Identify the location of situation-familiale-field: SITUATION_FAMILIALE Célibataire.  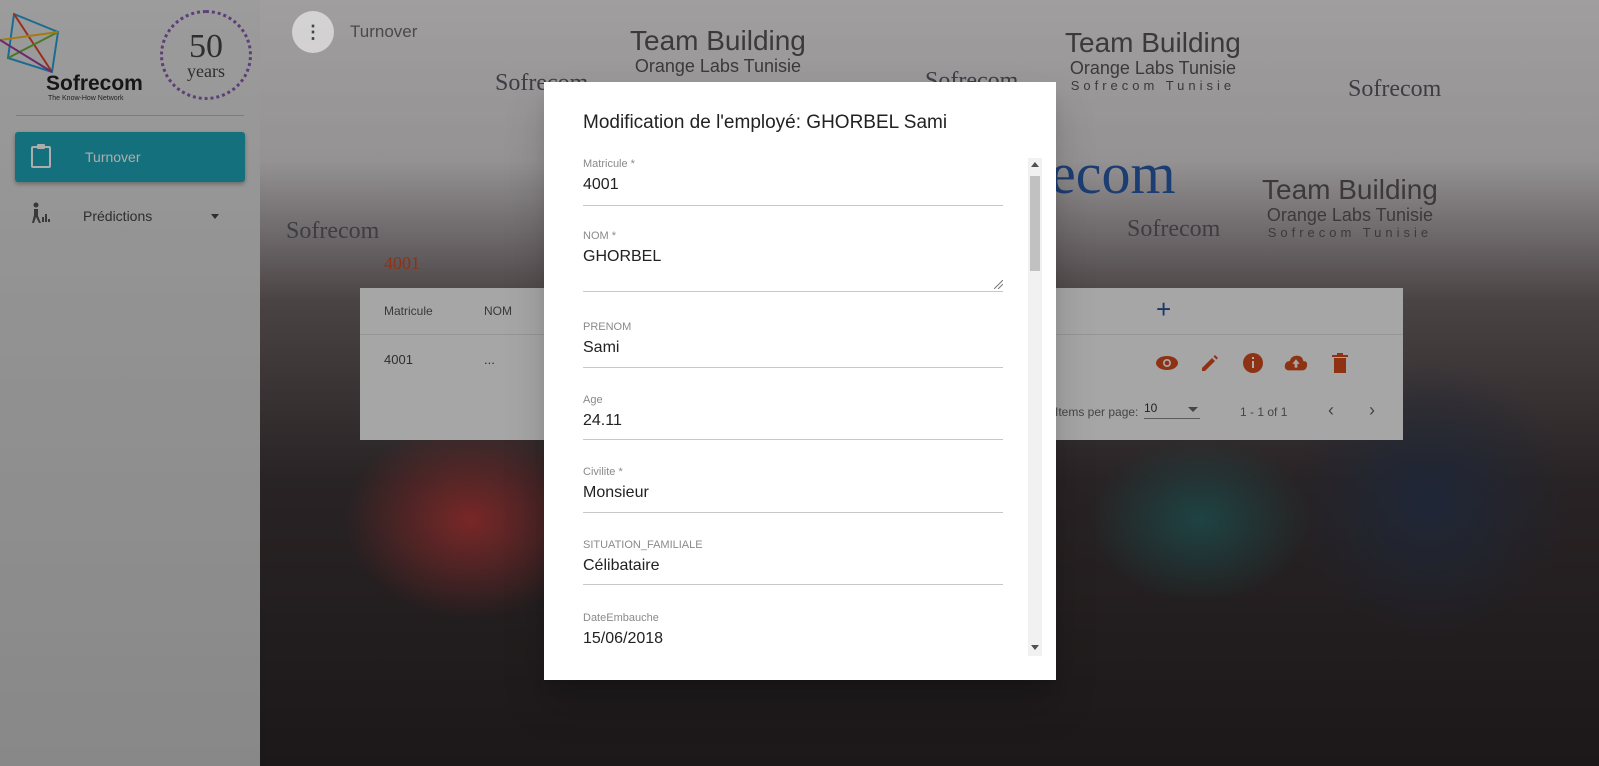
(793, 564).